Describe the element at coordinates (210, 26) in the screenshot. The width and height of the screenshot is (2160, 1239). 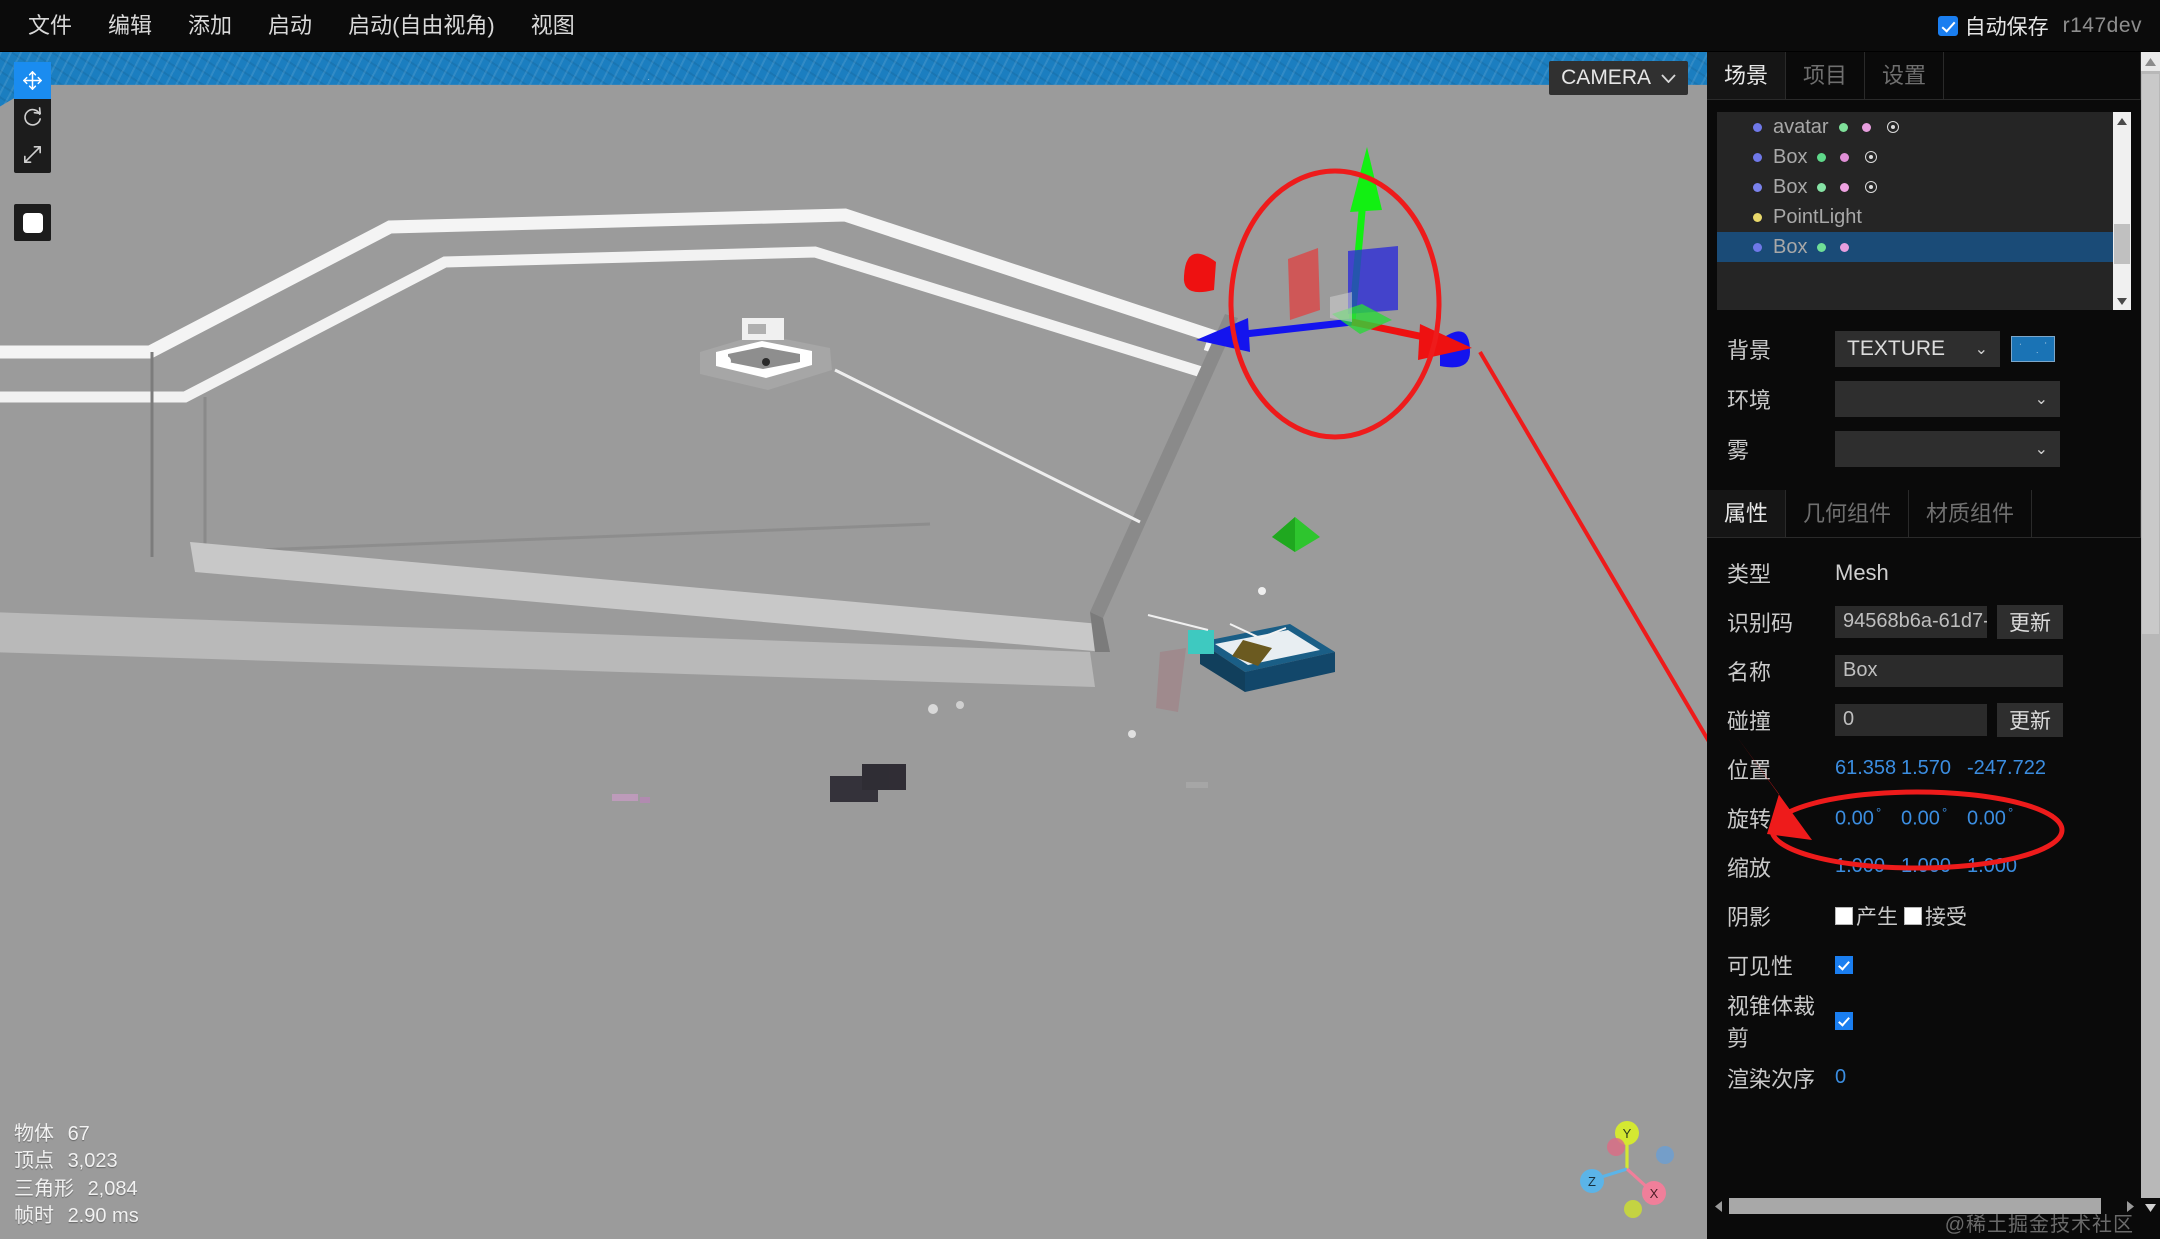
I see `menu-item-add: 添加` at that location.